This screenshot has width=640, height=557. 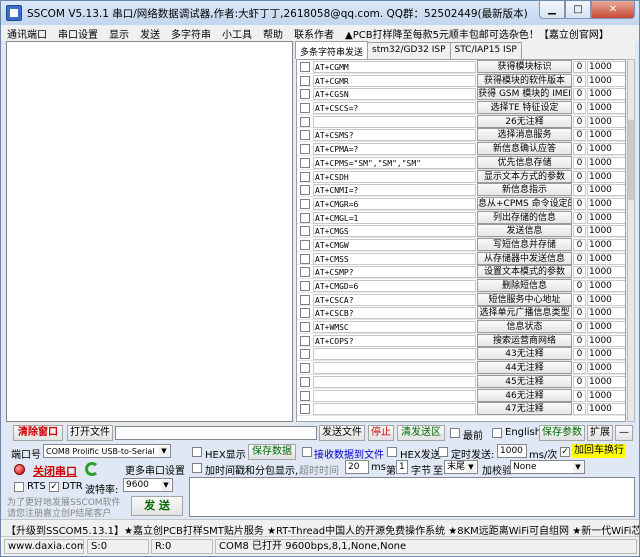 What do you see at coordinates (524, 244) in the screenshot?
I see `send-string-button: 写短信息并存储` at bounding box center [524, 244].